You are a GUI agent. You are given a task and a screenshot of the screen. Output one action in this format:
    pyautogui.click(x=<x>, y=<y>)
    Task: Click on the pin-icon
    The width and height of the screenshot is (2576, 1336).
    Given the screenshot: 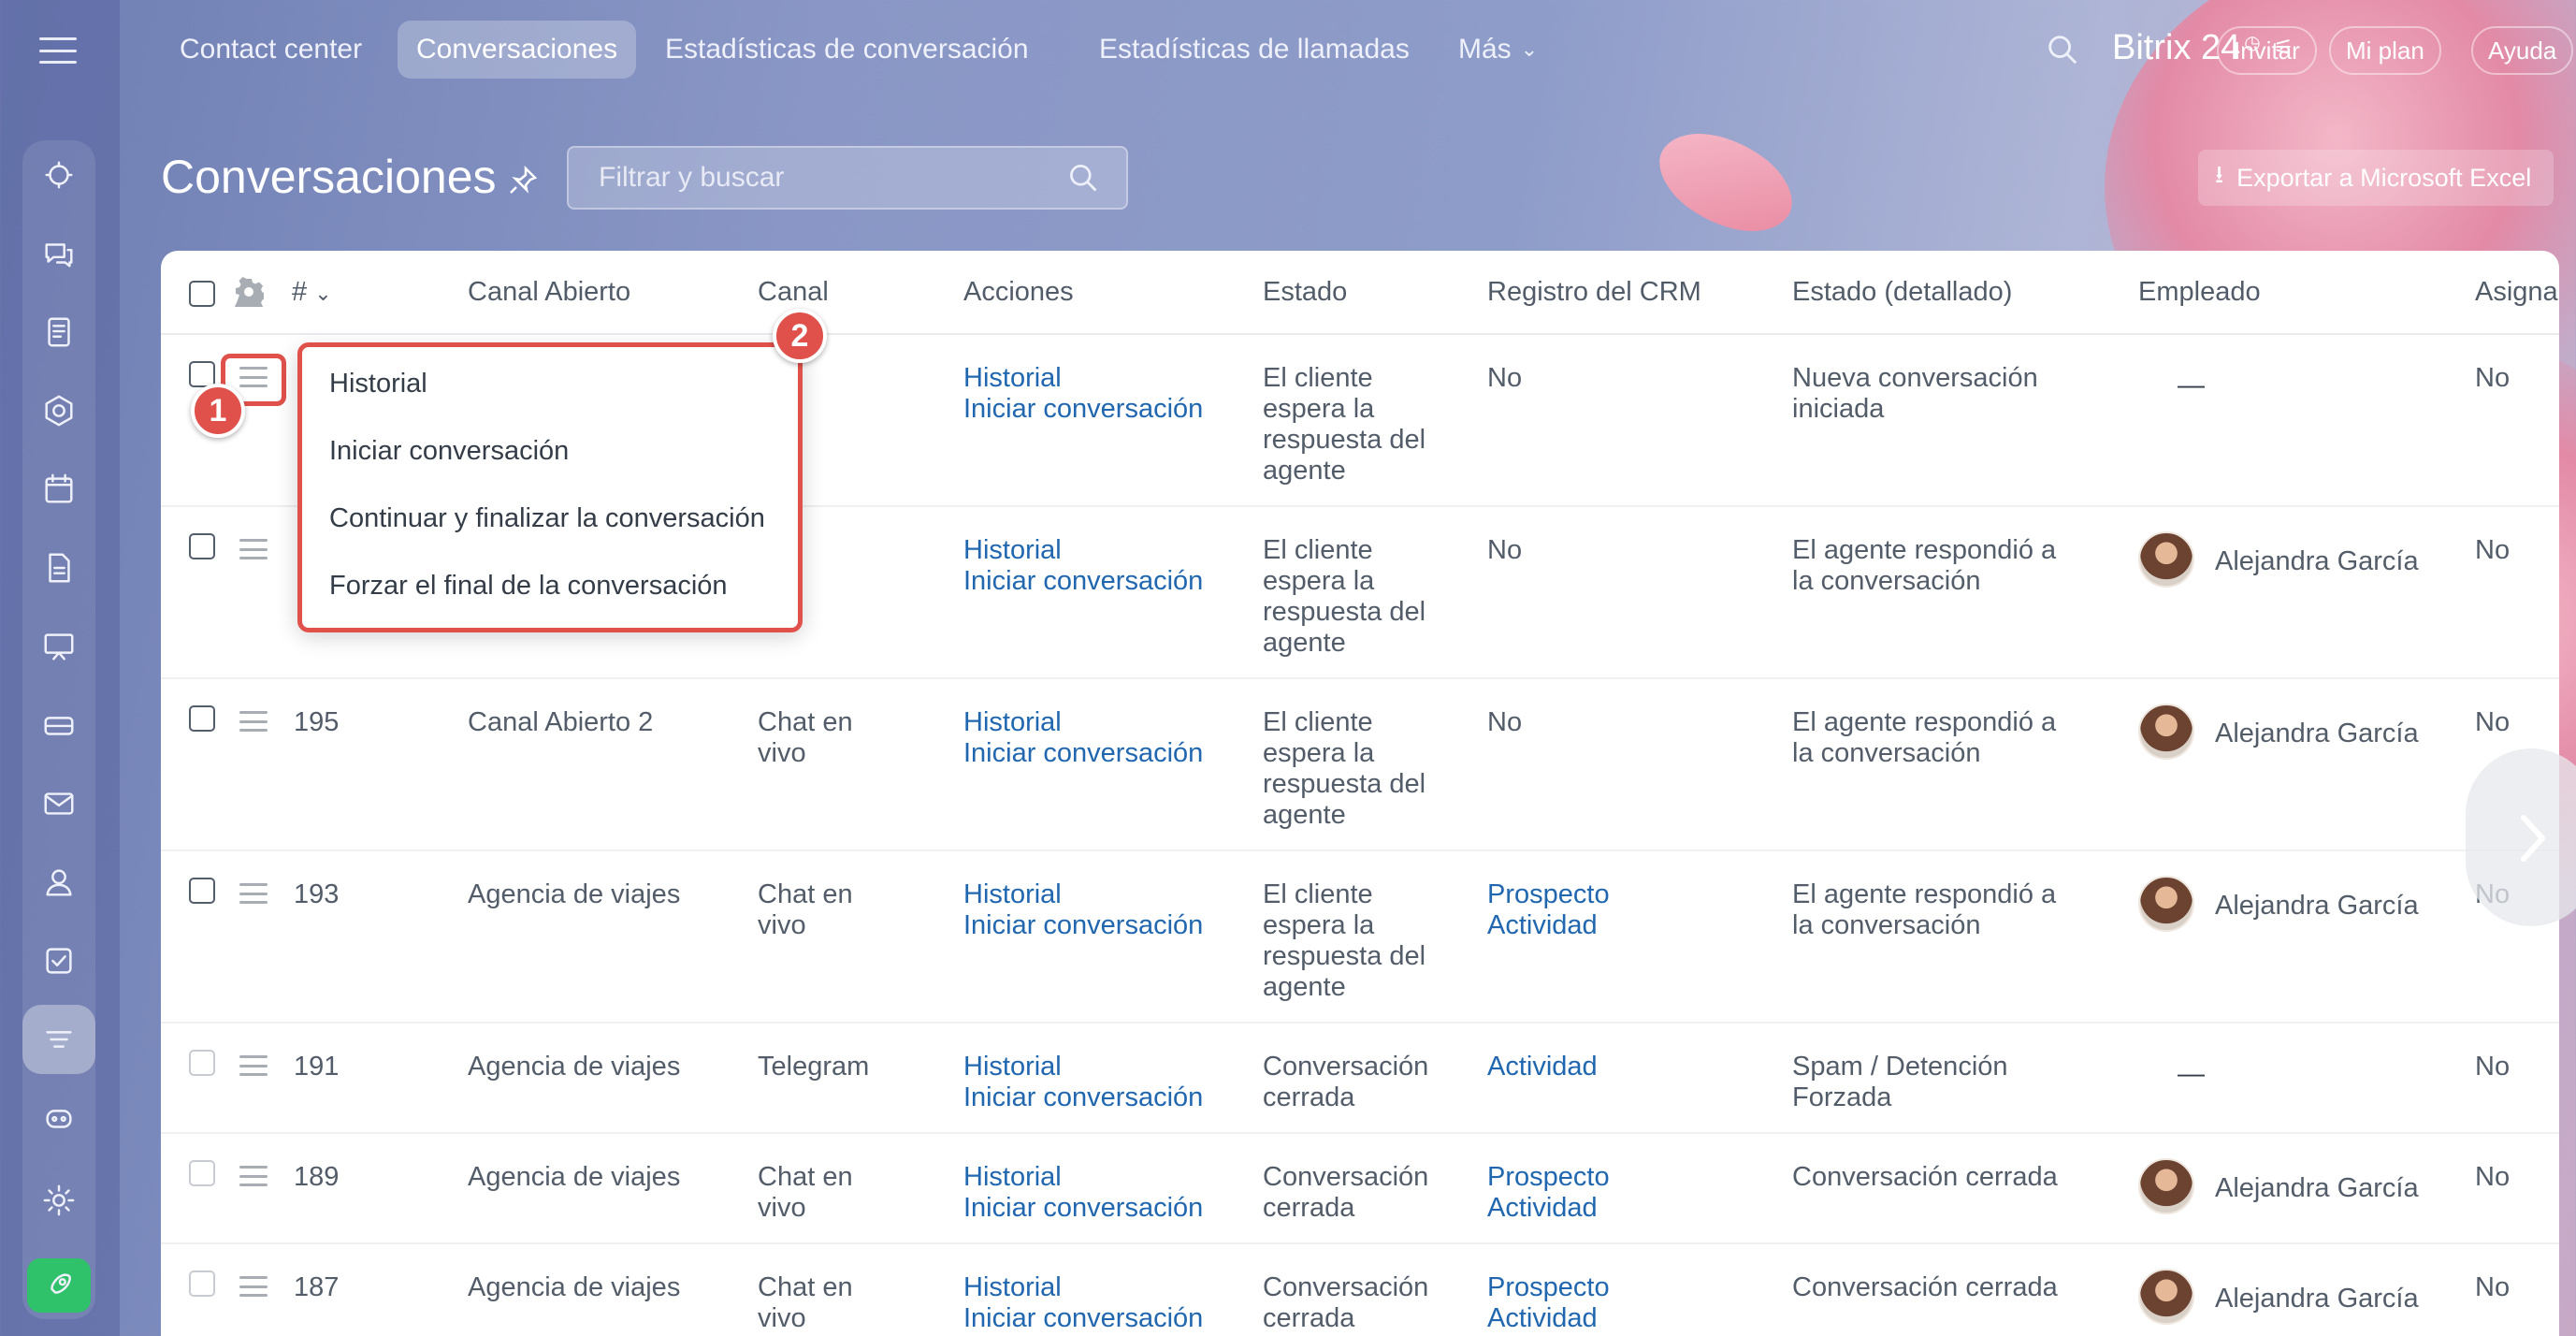 What is the action you would take?
    pyautogui.click(x=523, y=180)
    